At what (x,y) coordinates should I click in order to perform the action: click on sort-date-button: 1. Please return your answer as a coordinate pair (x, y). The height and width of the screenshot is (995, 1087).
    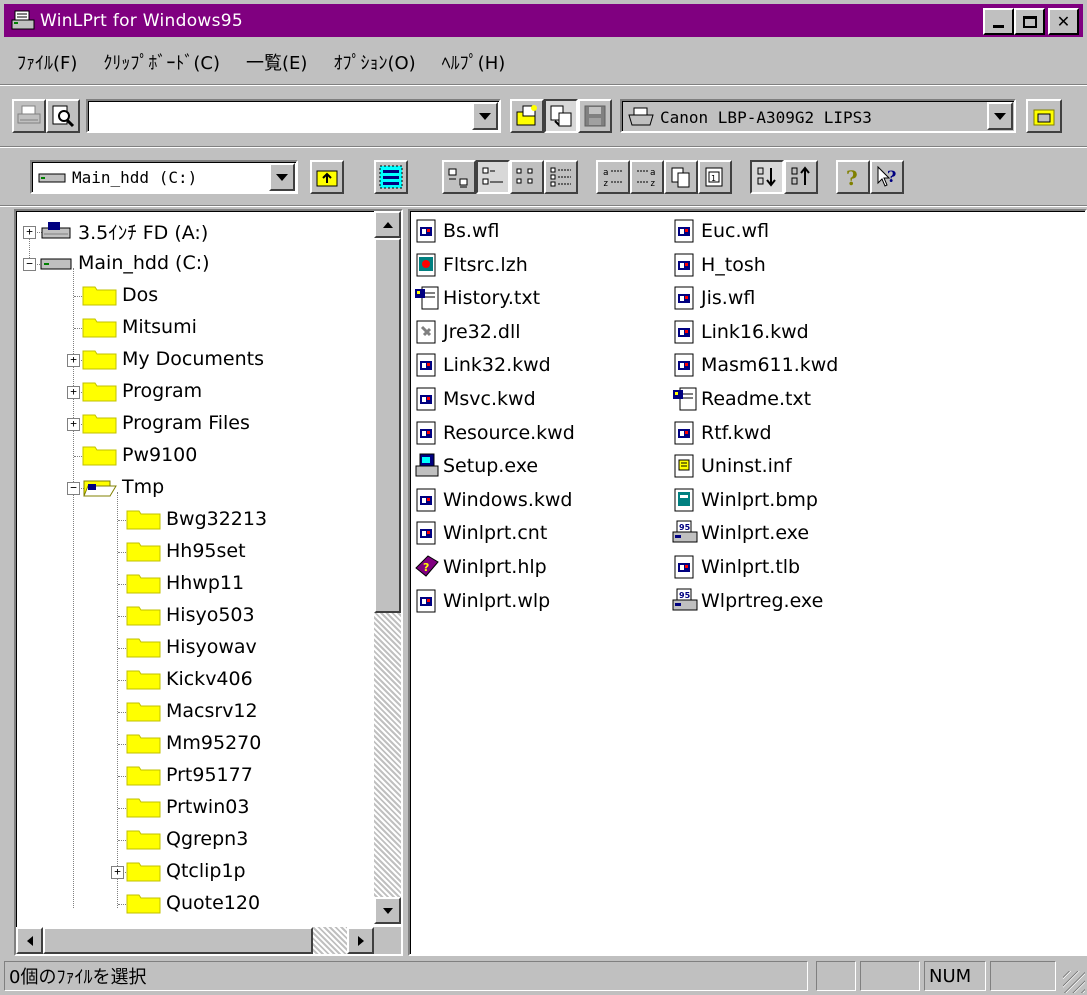
    Looking at the image, I should click on (715, 177).